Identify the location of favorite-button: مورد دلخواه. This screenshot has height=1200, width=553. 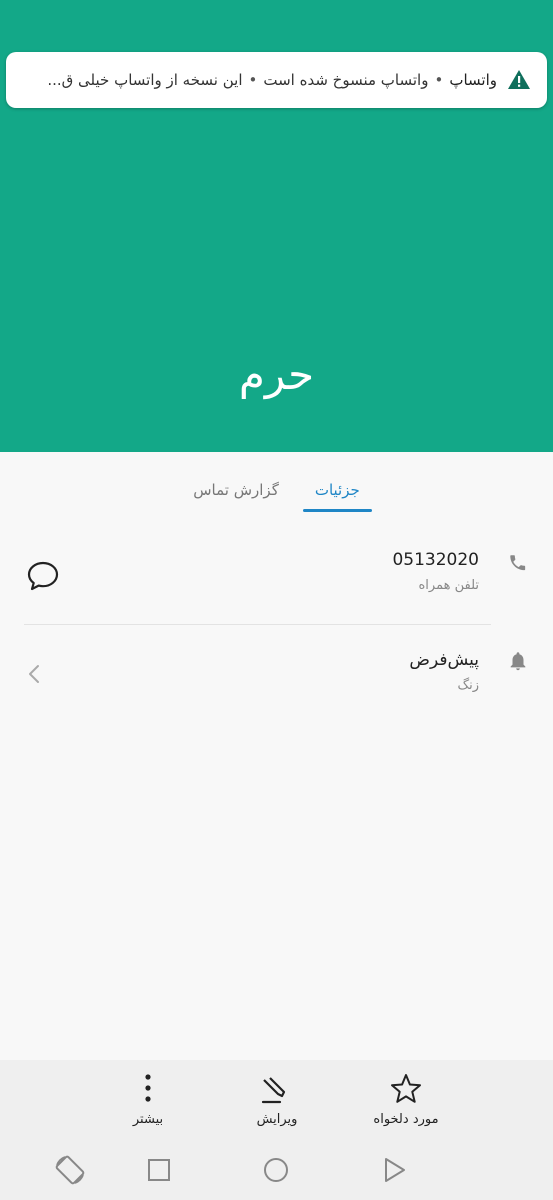
(406, 1099).